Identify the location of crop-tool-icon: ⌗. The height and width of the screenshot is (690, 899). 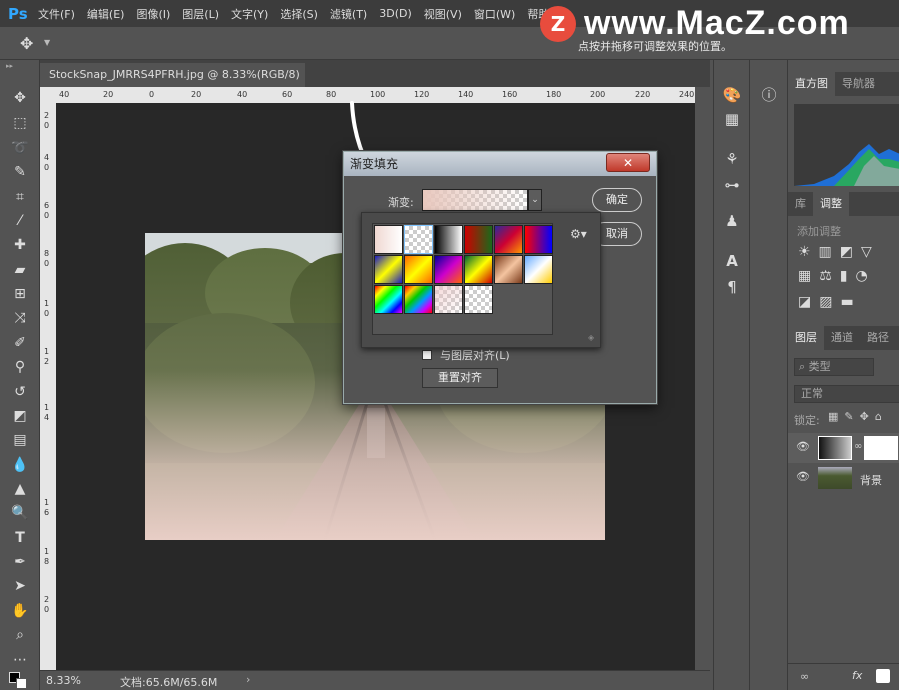
(20, 197).